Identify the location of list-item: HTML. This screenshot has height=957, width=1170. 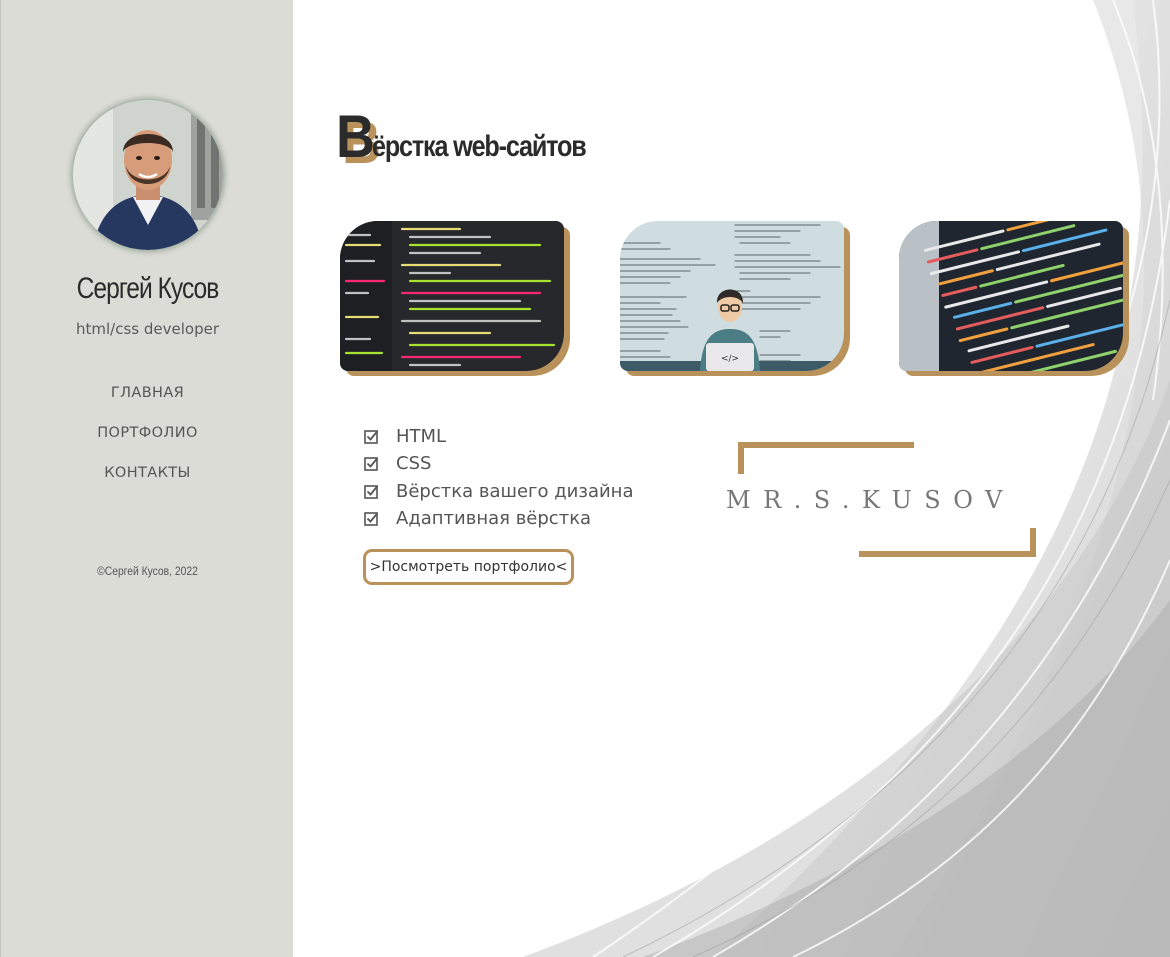
(498, 436).